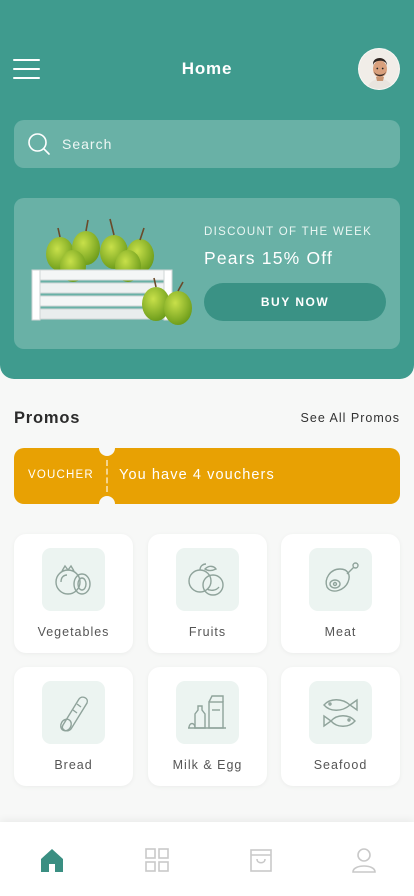  I want to click on category-seafood: Seafood, so click(340, 726).